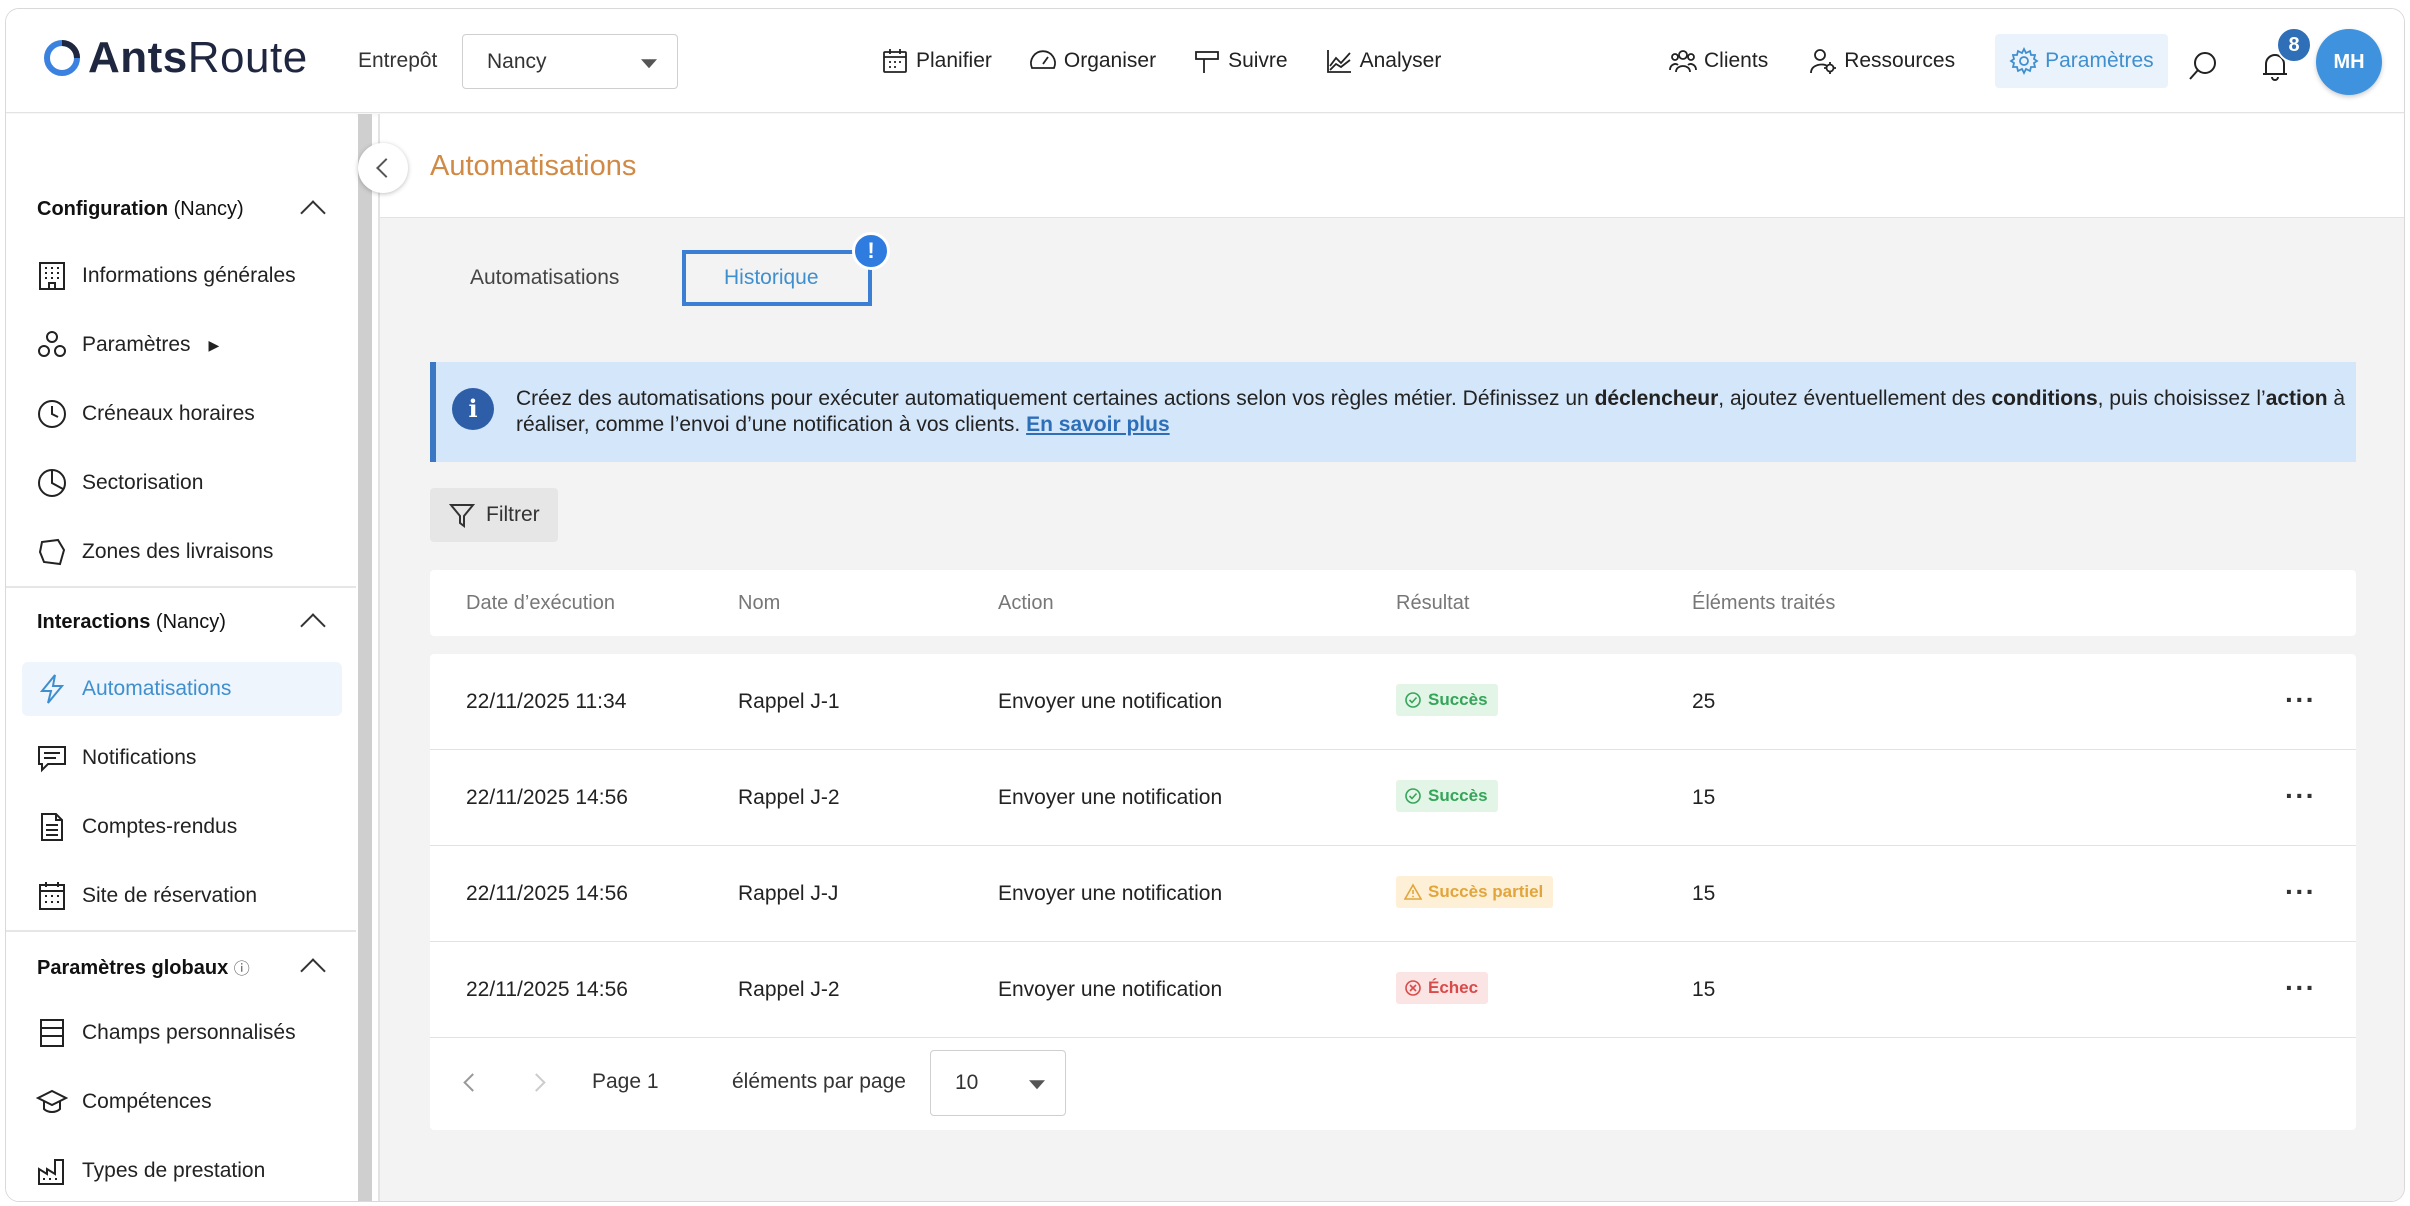 This screenshot has width=2410, height=1206. I want to click on sidebar-item-zones-des-livraisons: Zones des livraisons, so click(187, 552).